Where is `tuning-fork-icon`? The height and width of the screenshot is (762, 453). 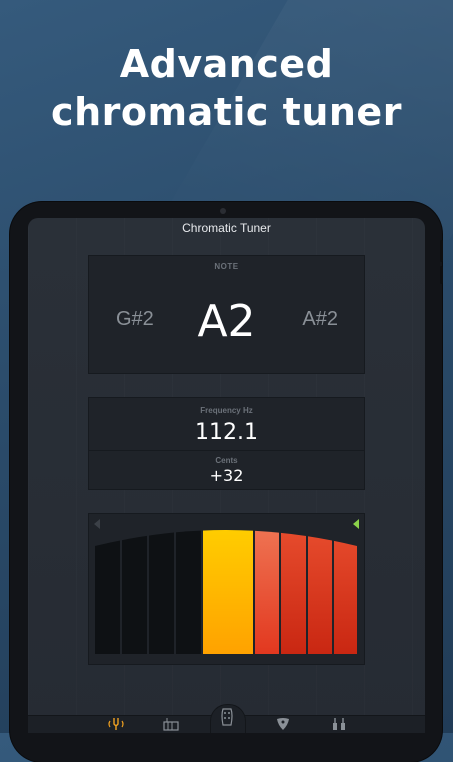 tuning-fork-icon is located at coordinates (116, 724).